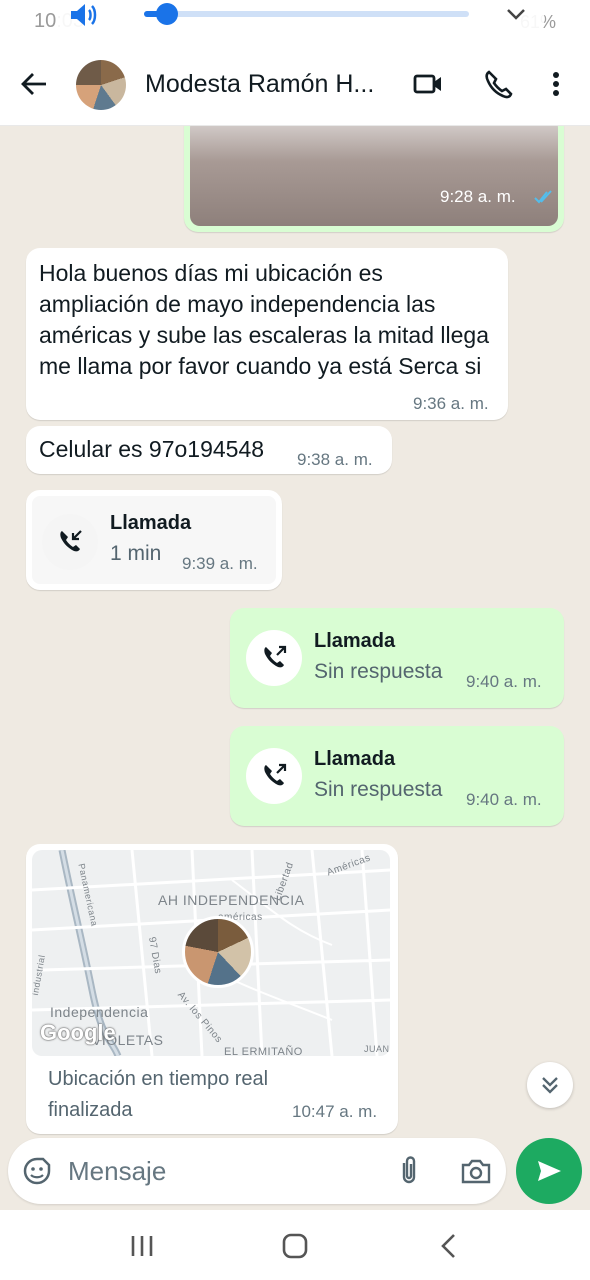 This screenshot has width=590, height=1280. I want to click on message-time: 9:28 a. m., so click(478, 196).